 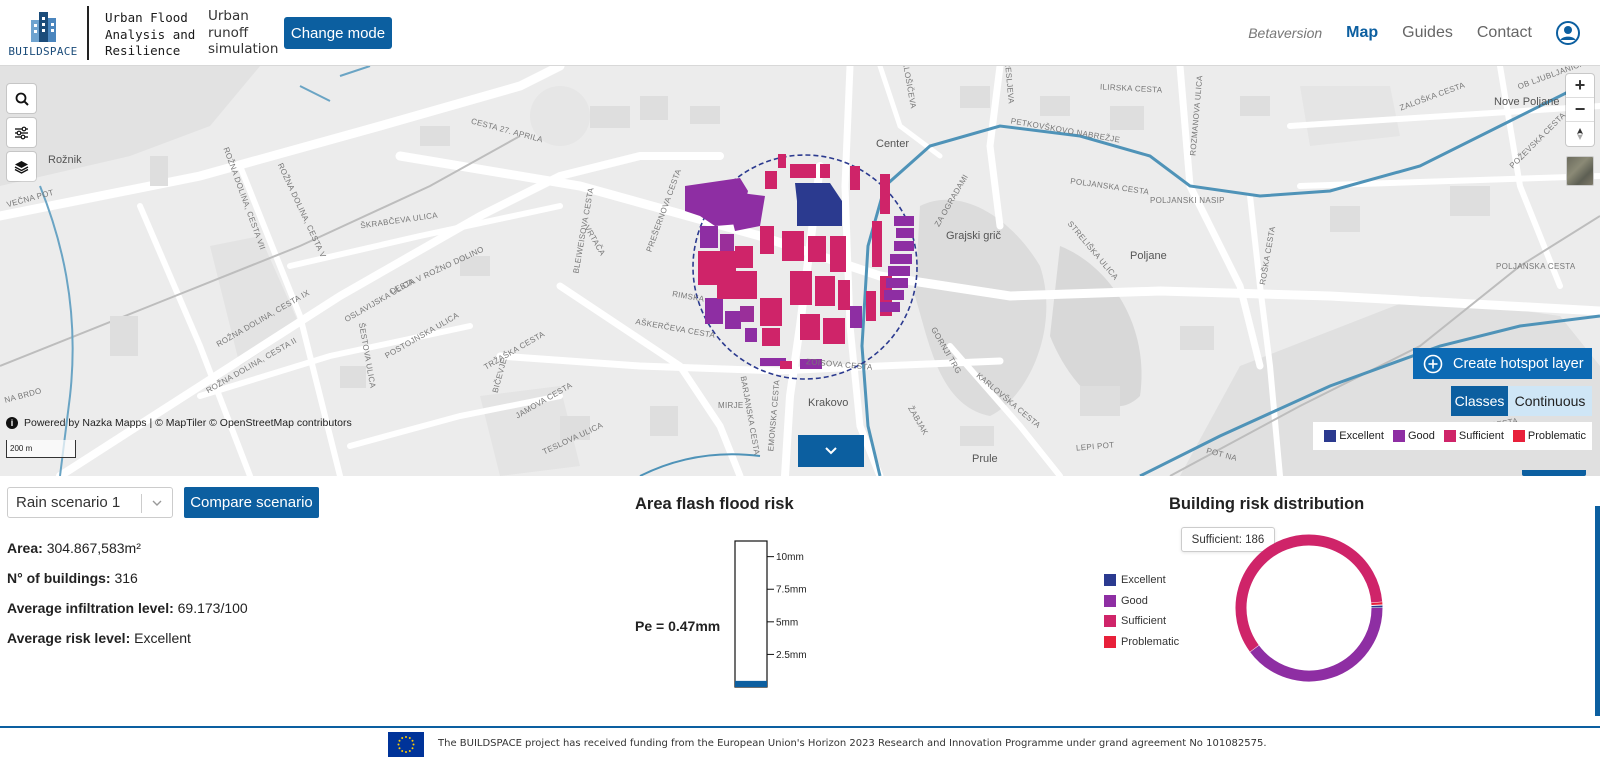 I want to click on stat-infiltration: Average infiltration level: 69.173/100, so click(x=127, y=608).